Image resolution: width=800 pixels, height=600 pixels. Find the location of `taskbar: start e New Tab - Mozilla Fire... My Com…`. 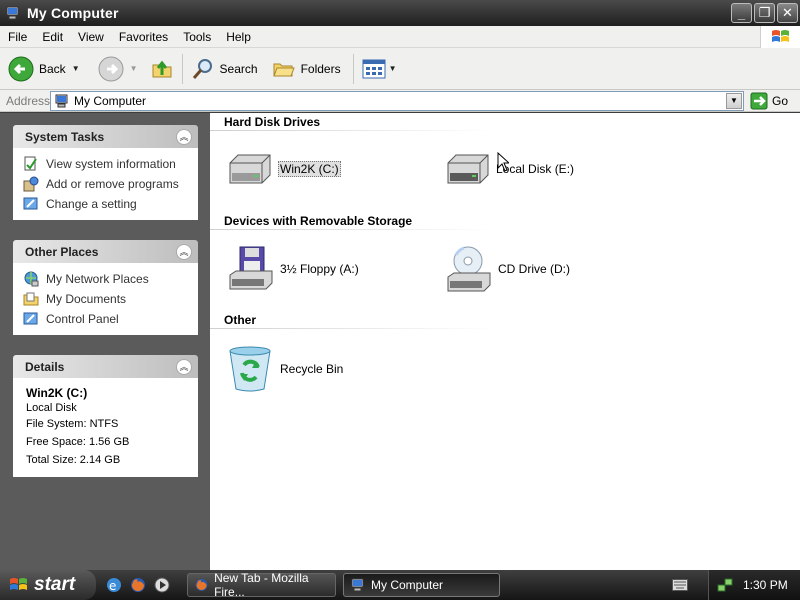

taskbar: start e New Tab - Mozilla Fire... My Com… is located at coordinates (400, 585).